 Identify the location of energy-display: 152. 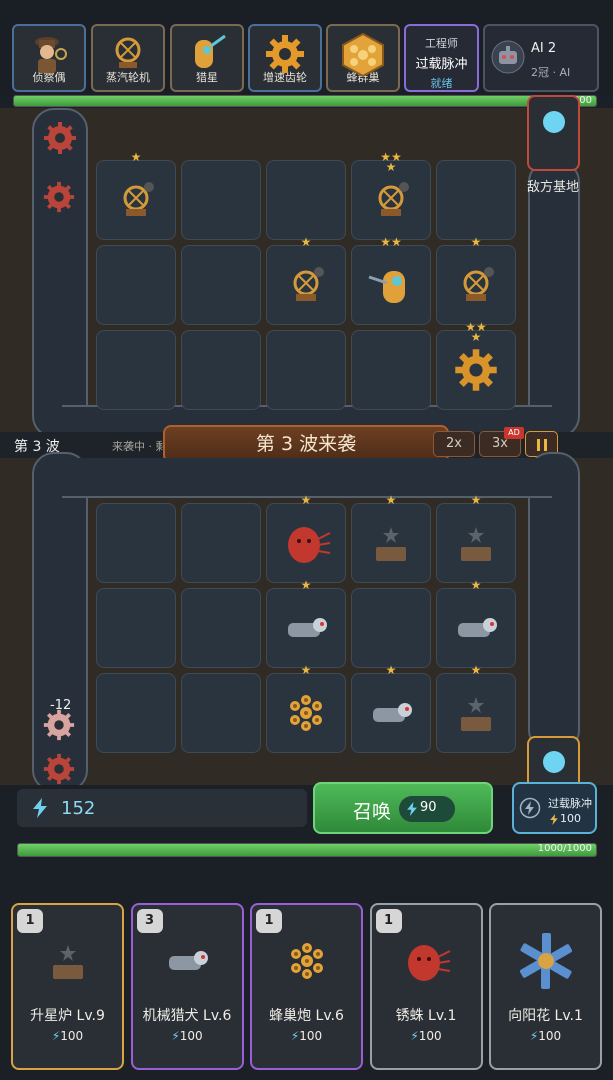
(162, 808).